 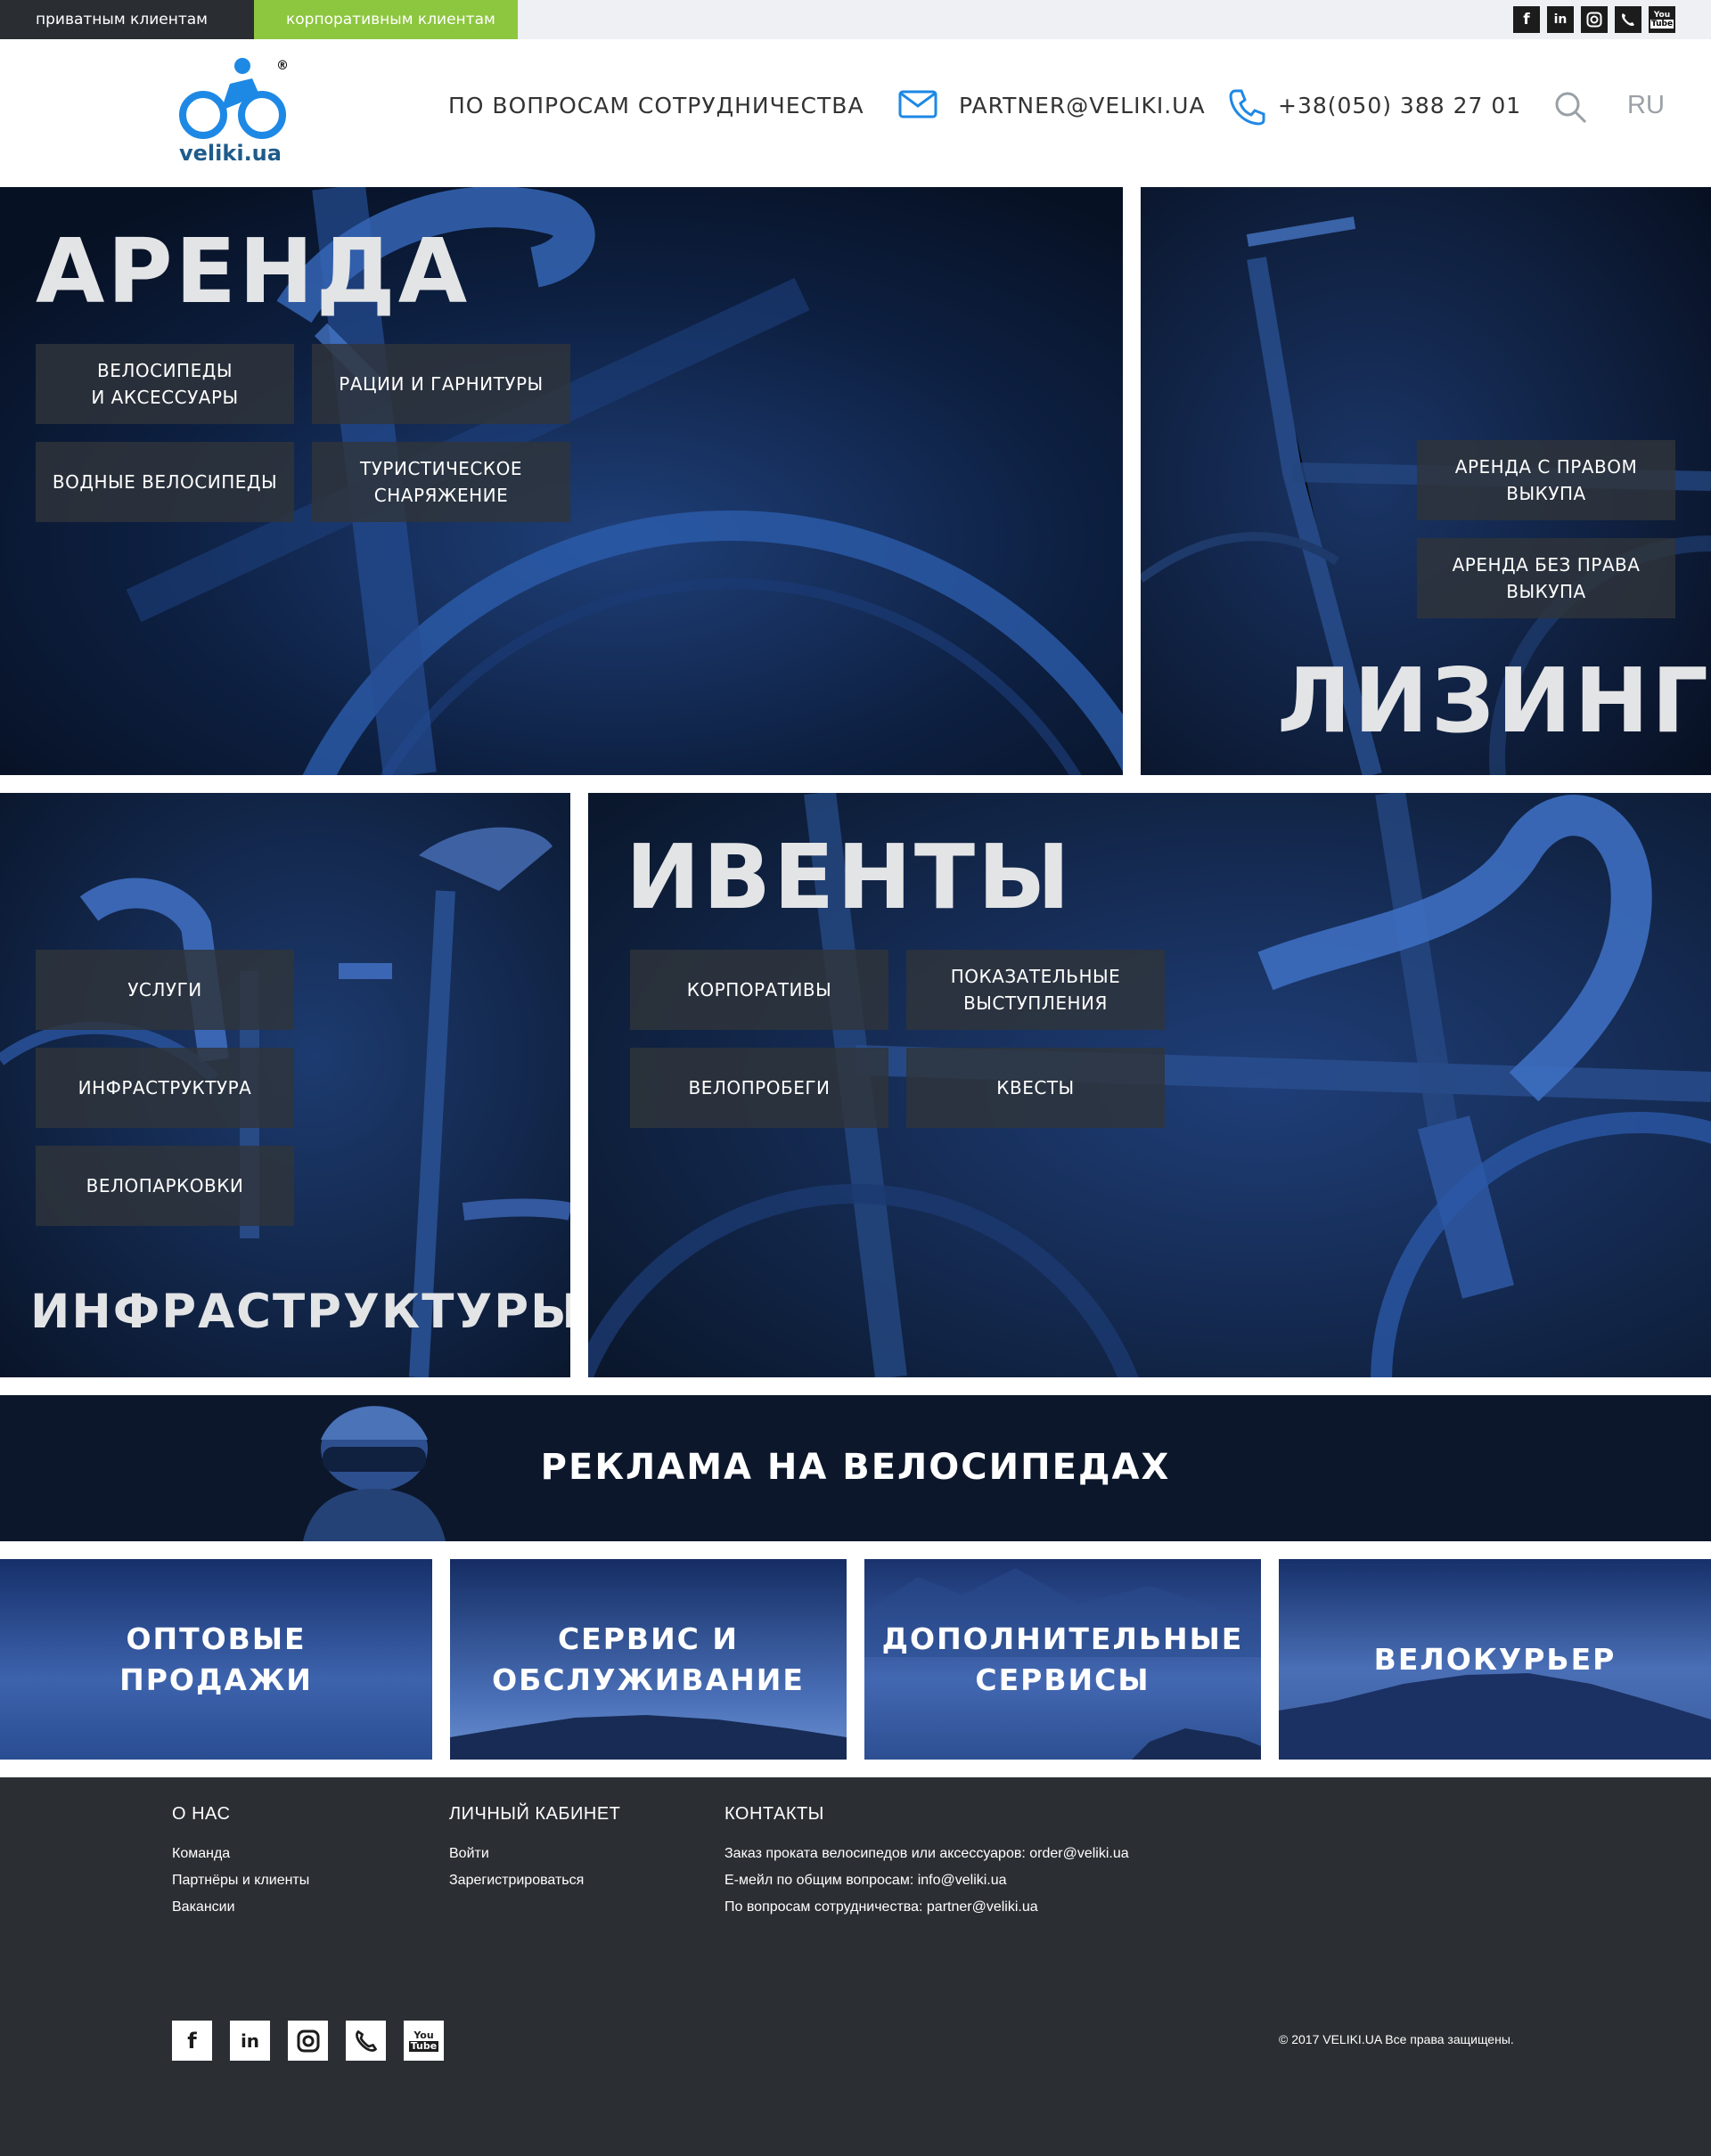 I want to click on corporate-events-button: КОРПОРАТИВЫ, so click(x=759, y=990).